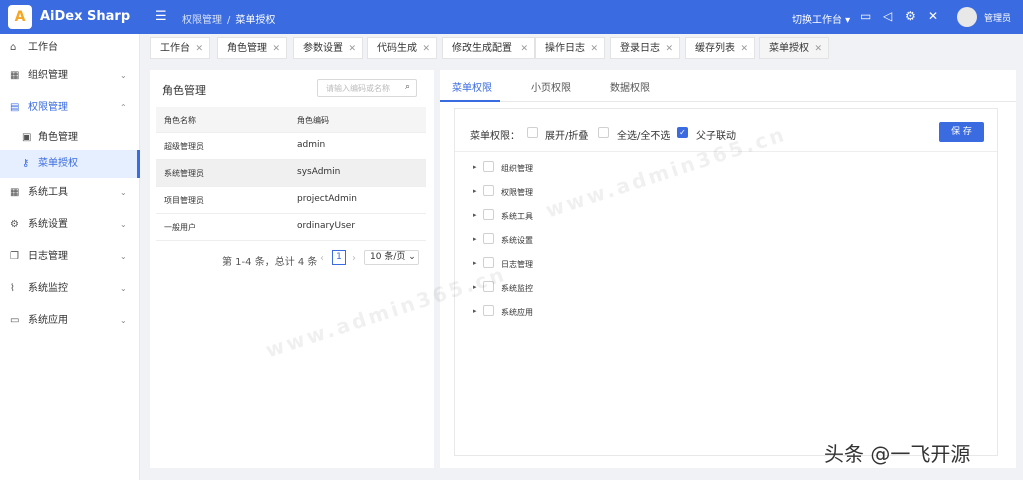 This screenshot has height=480, width=1023. Describe the element at coordinates (603, 132) in the screenshot. I see `select-all-checkbox` at that location.